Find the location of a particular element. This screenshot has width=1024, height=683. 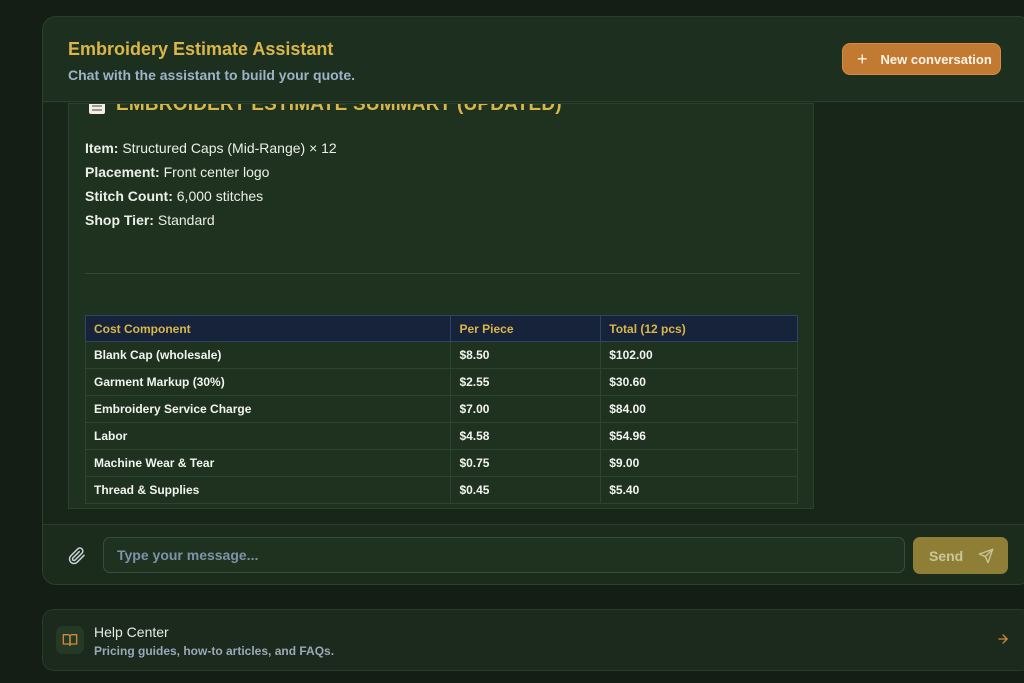

summary-heading-text: EMBROIDERY ESTIMATE SUMMARY (UPDATED) is located at coordinates (339, 109).